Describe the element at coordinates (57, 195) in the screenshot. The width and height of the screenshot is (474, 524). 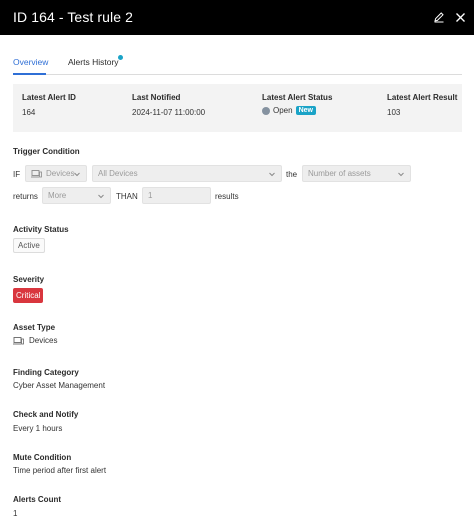
I see `comparator-select-value: More` at that location.